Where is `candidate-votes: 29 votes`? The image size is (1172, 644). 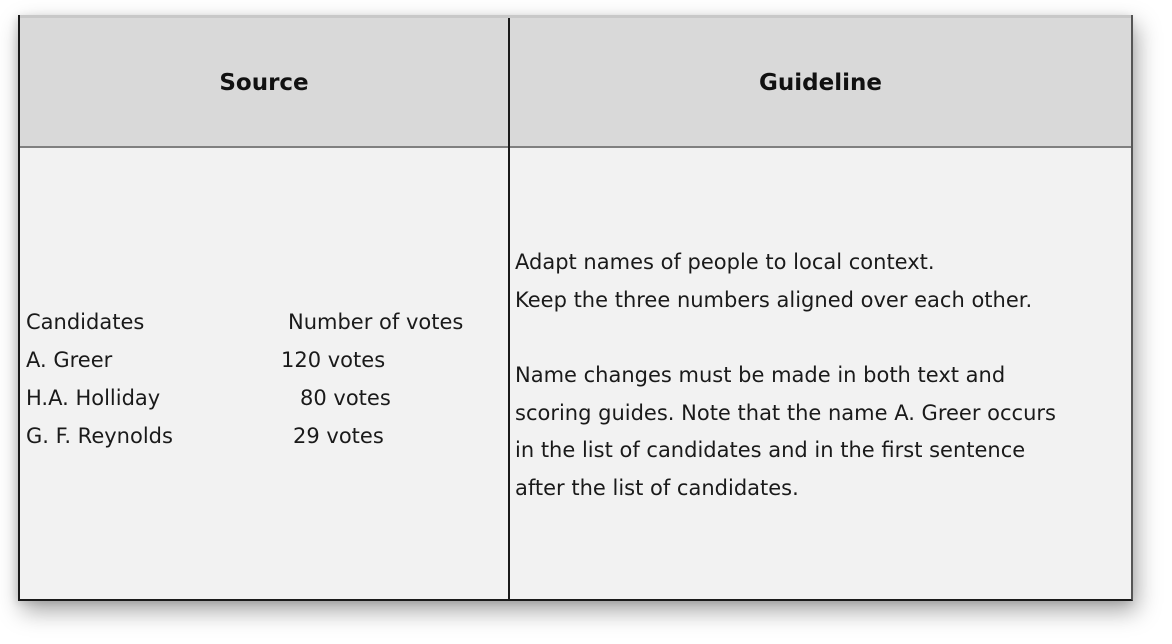 candidate-votes: 29 votes is located at coordinates (338, 436).